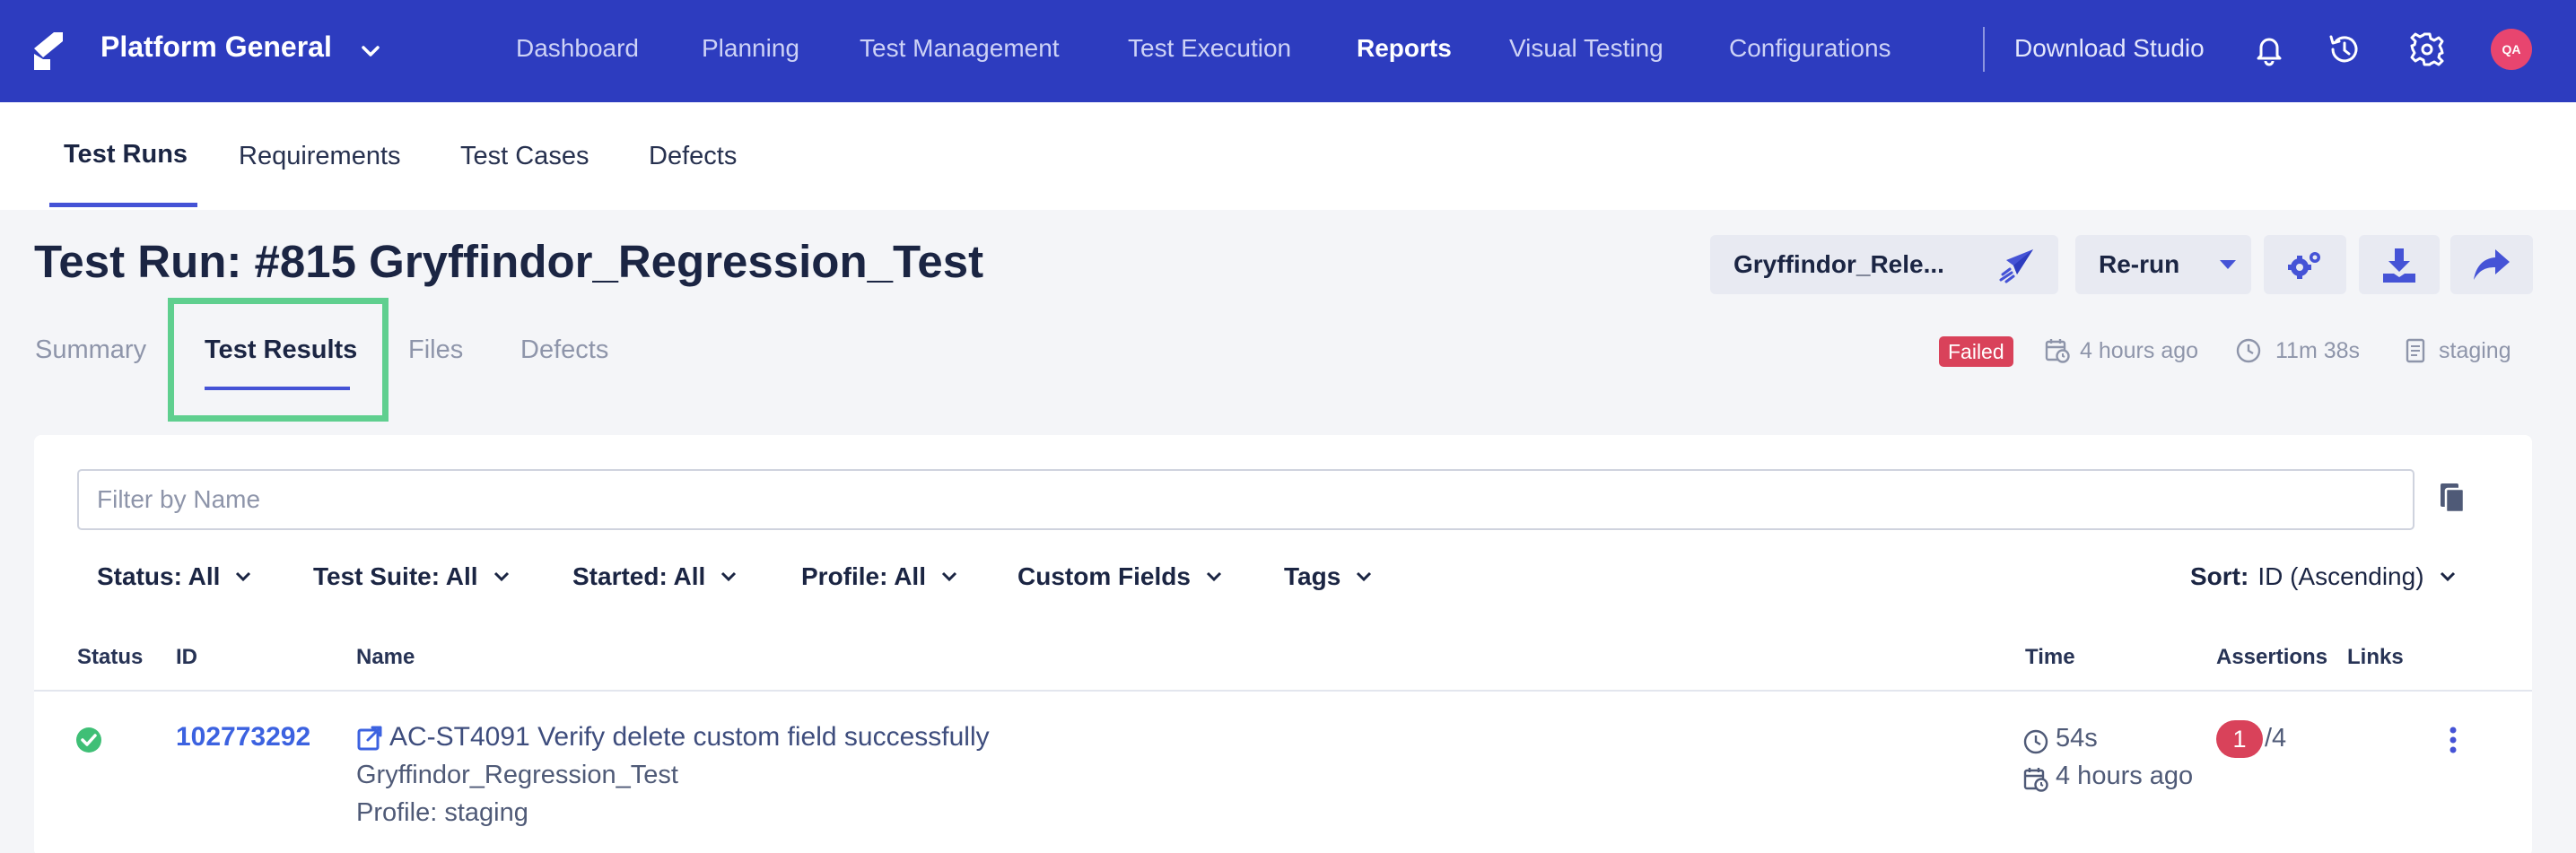 Image resolution: width=2576 pixels, height=853 pixels. Describe the element at coordinates (49, 51) in the screenshot. I see `katalon-logo-icon` at that location.